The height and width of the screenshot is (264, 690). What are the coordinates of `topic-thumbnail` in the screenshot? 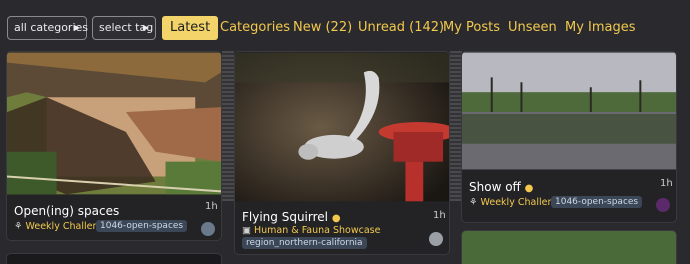 It's located at (569, 111).